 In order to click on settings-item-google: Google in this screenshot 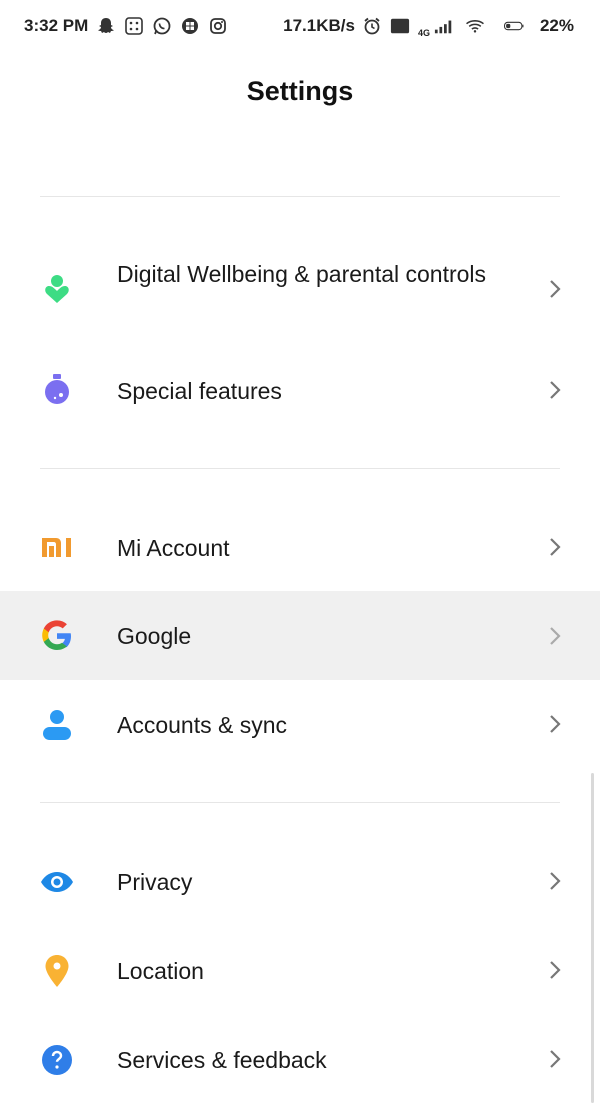, I will do `click(300, 635)`.